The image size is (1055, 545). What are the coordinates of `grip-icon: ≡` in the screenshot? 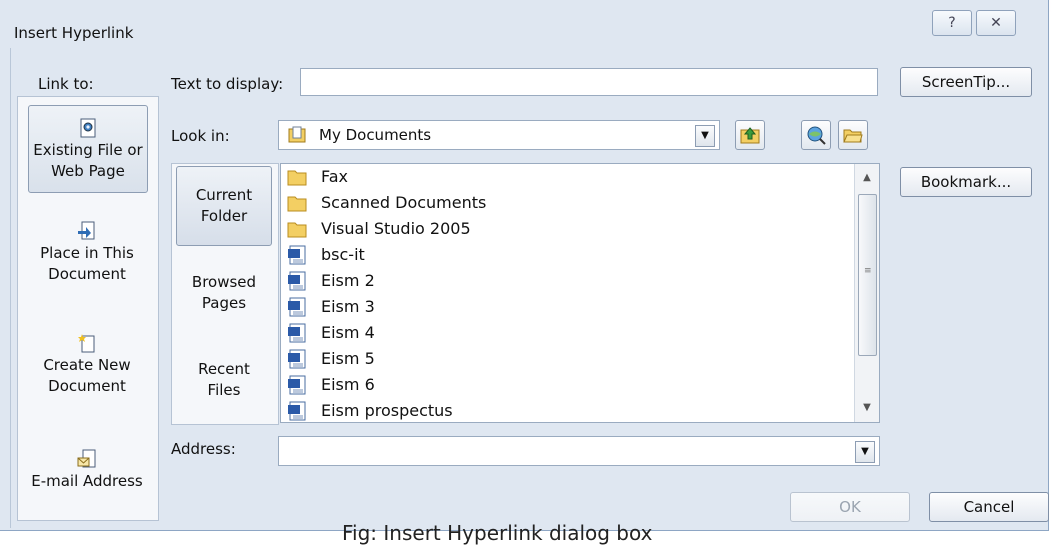 It's located at (868, 271).